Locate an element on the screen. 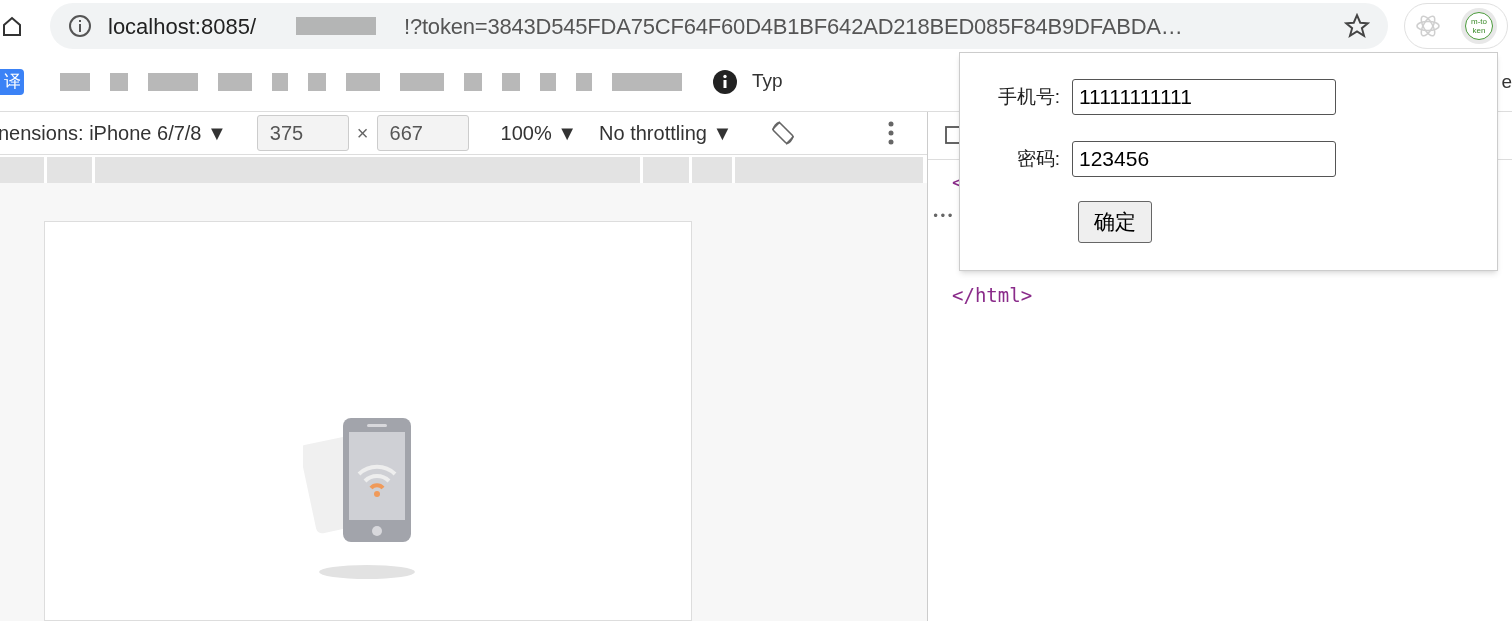 This screenshot has width=1512, height=621. extension-badge: m-to ken is located at coordinates (1479, 26).